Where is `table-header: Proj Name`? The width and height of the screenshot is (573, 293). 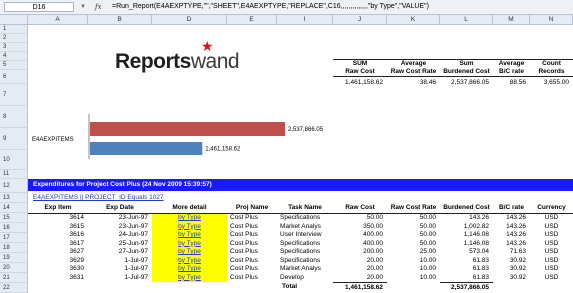
table-header: Proj Name is located at coordinates (252, 208).